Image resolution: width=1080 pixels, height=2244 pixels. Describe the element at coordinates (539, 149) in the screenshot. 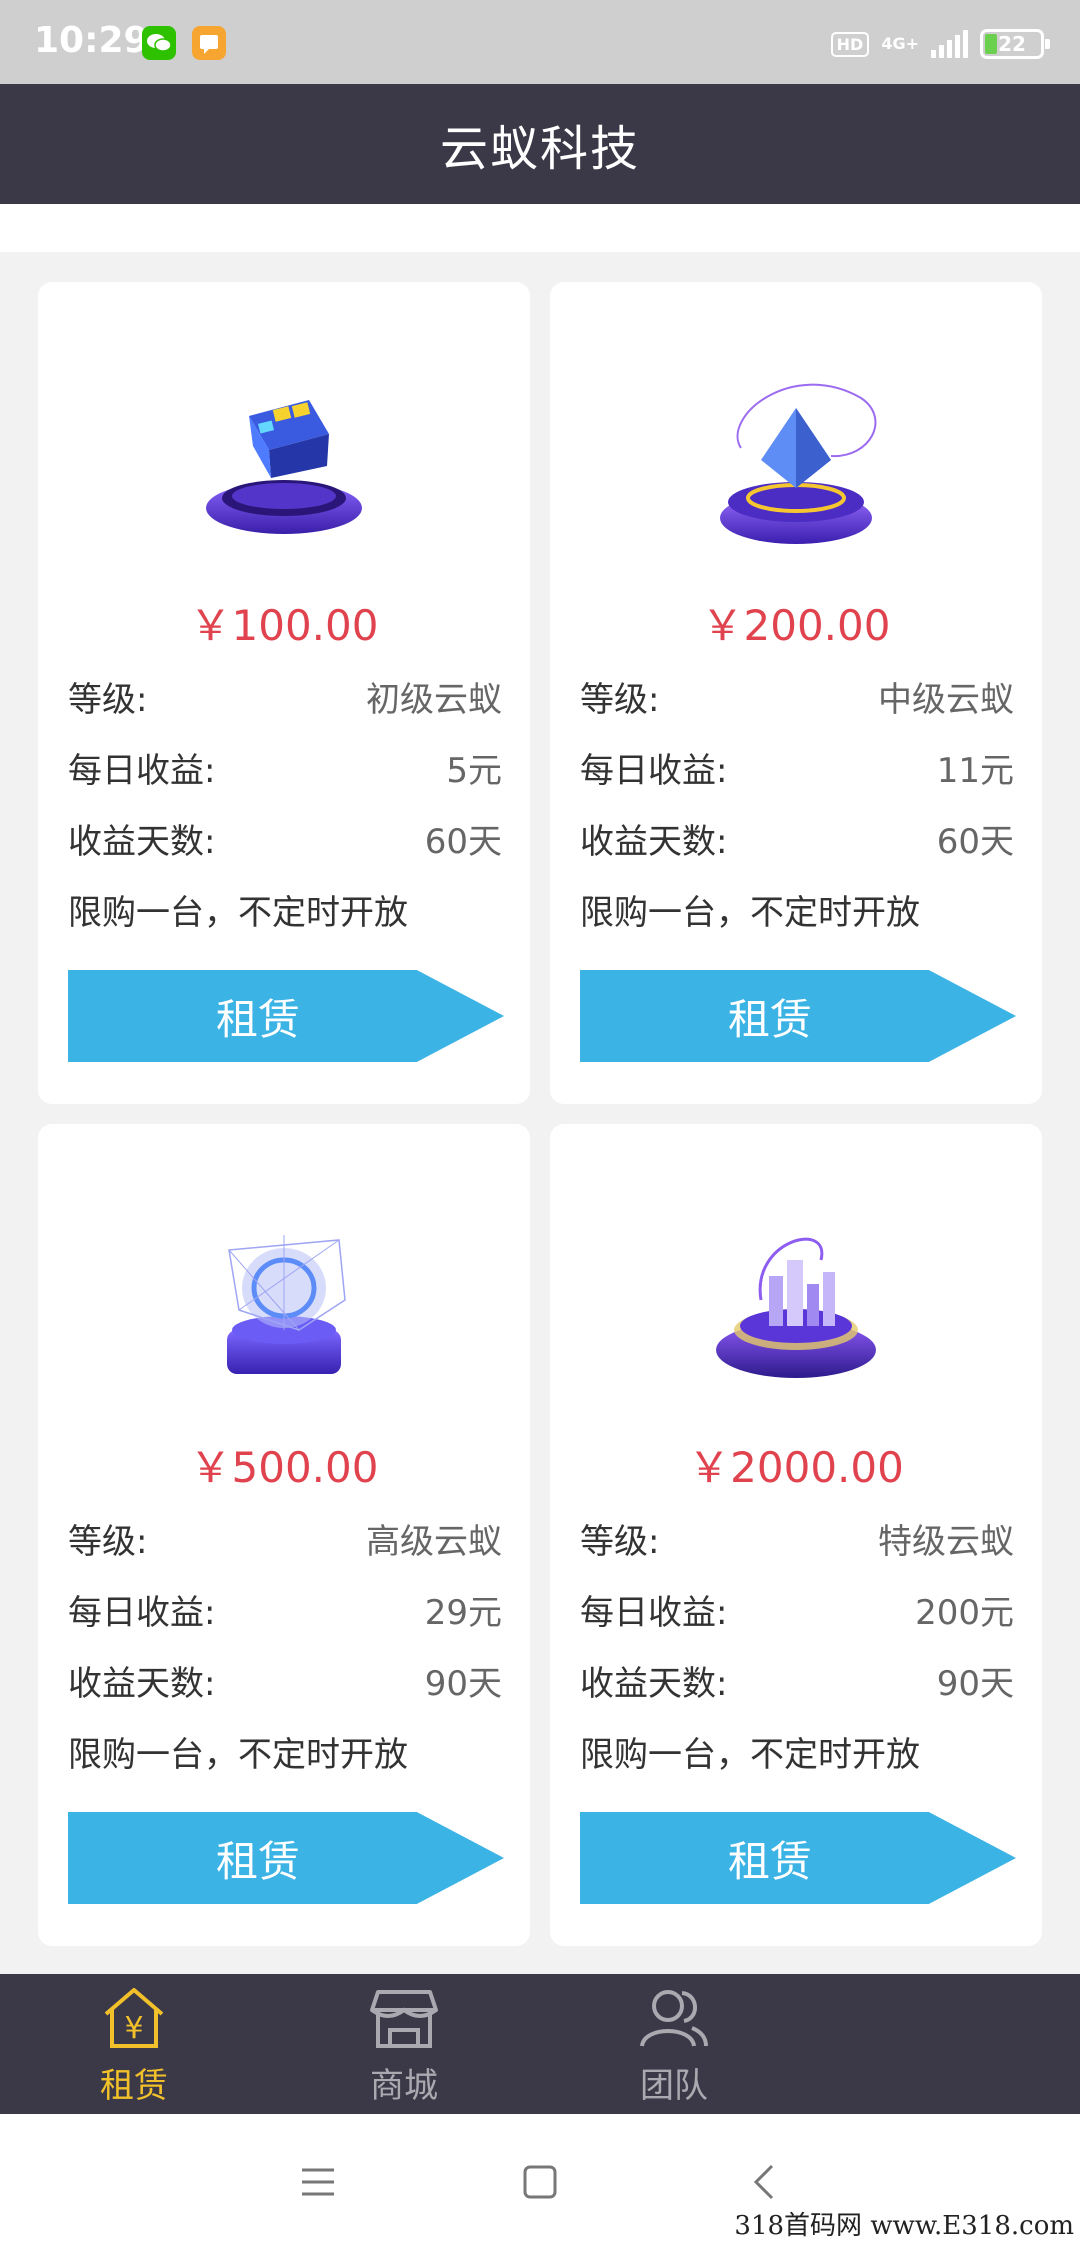

I see `page-title: 云蚁科技` at that location.